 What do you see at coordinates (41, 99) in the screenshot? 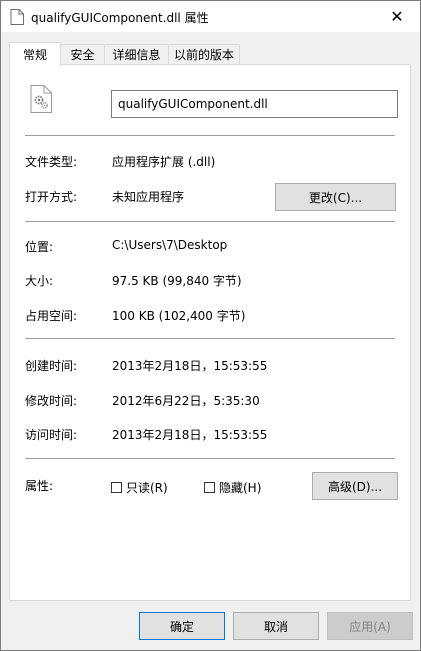
I see `dll-file-icon` at bounding box center [41, 99].